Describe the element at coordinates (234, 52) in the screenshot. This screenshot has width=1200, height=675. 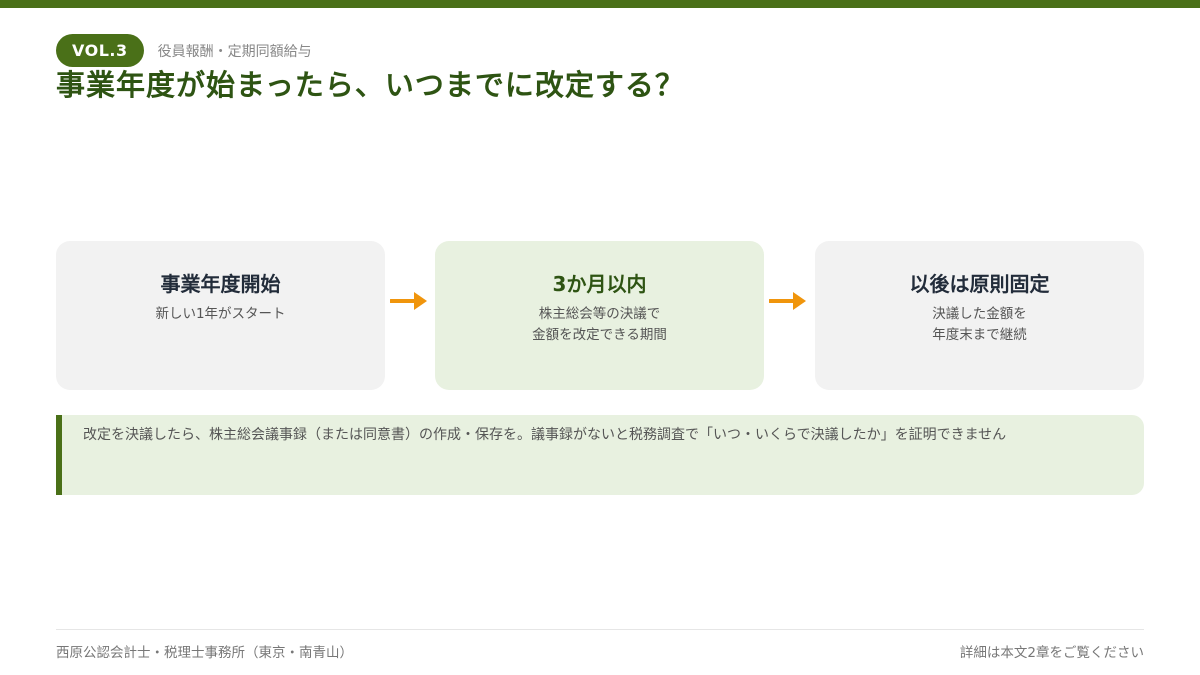
I see `series-label: 役員報酬・定期同額給与` at that location.